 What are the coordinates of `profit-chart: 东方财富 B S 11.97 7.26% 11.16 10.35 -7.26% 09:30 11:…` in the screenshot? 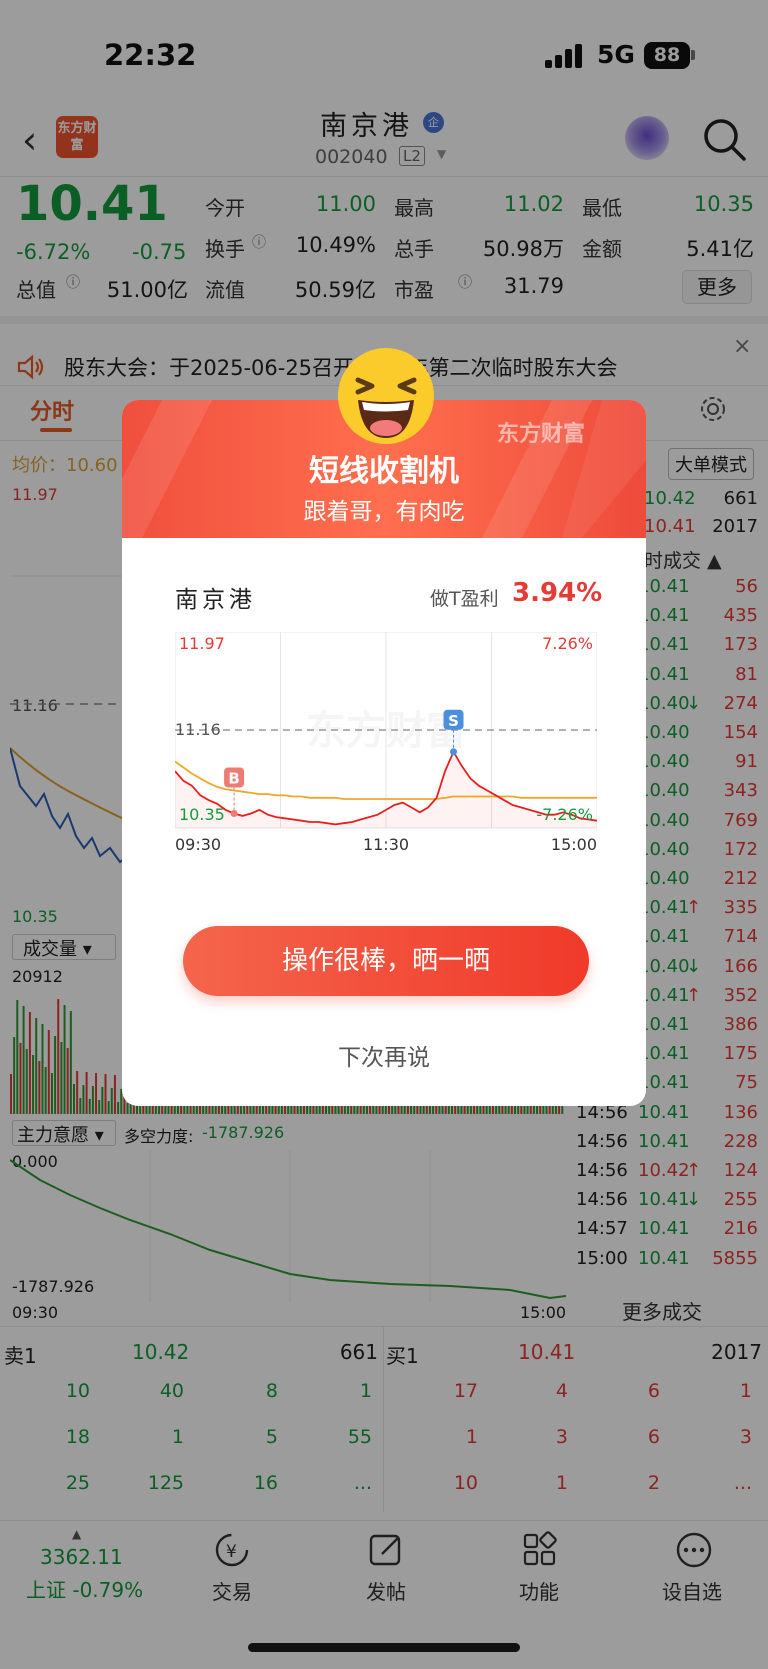 It's located at (386, 743).